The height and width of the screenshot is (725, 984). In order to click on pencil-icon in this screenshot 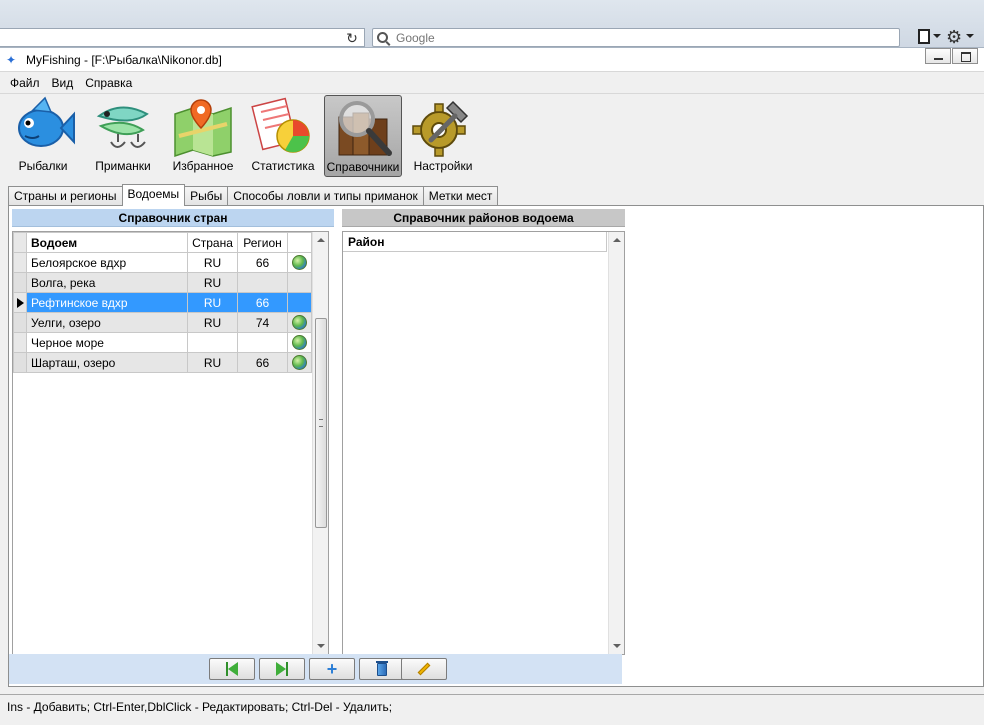, I will do `click(424, 669)`.